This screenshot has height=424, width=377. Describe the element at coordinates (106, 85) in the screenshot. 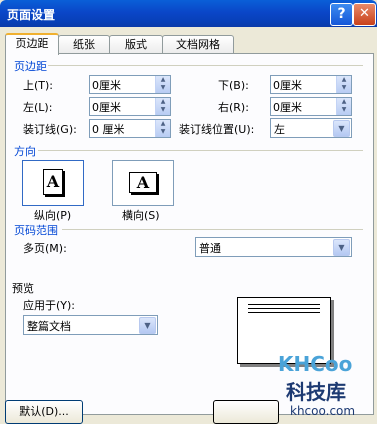

I see `top-margin-value: 0厘米` at that location.